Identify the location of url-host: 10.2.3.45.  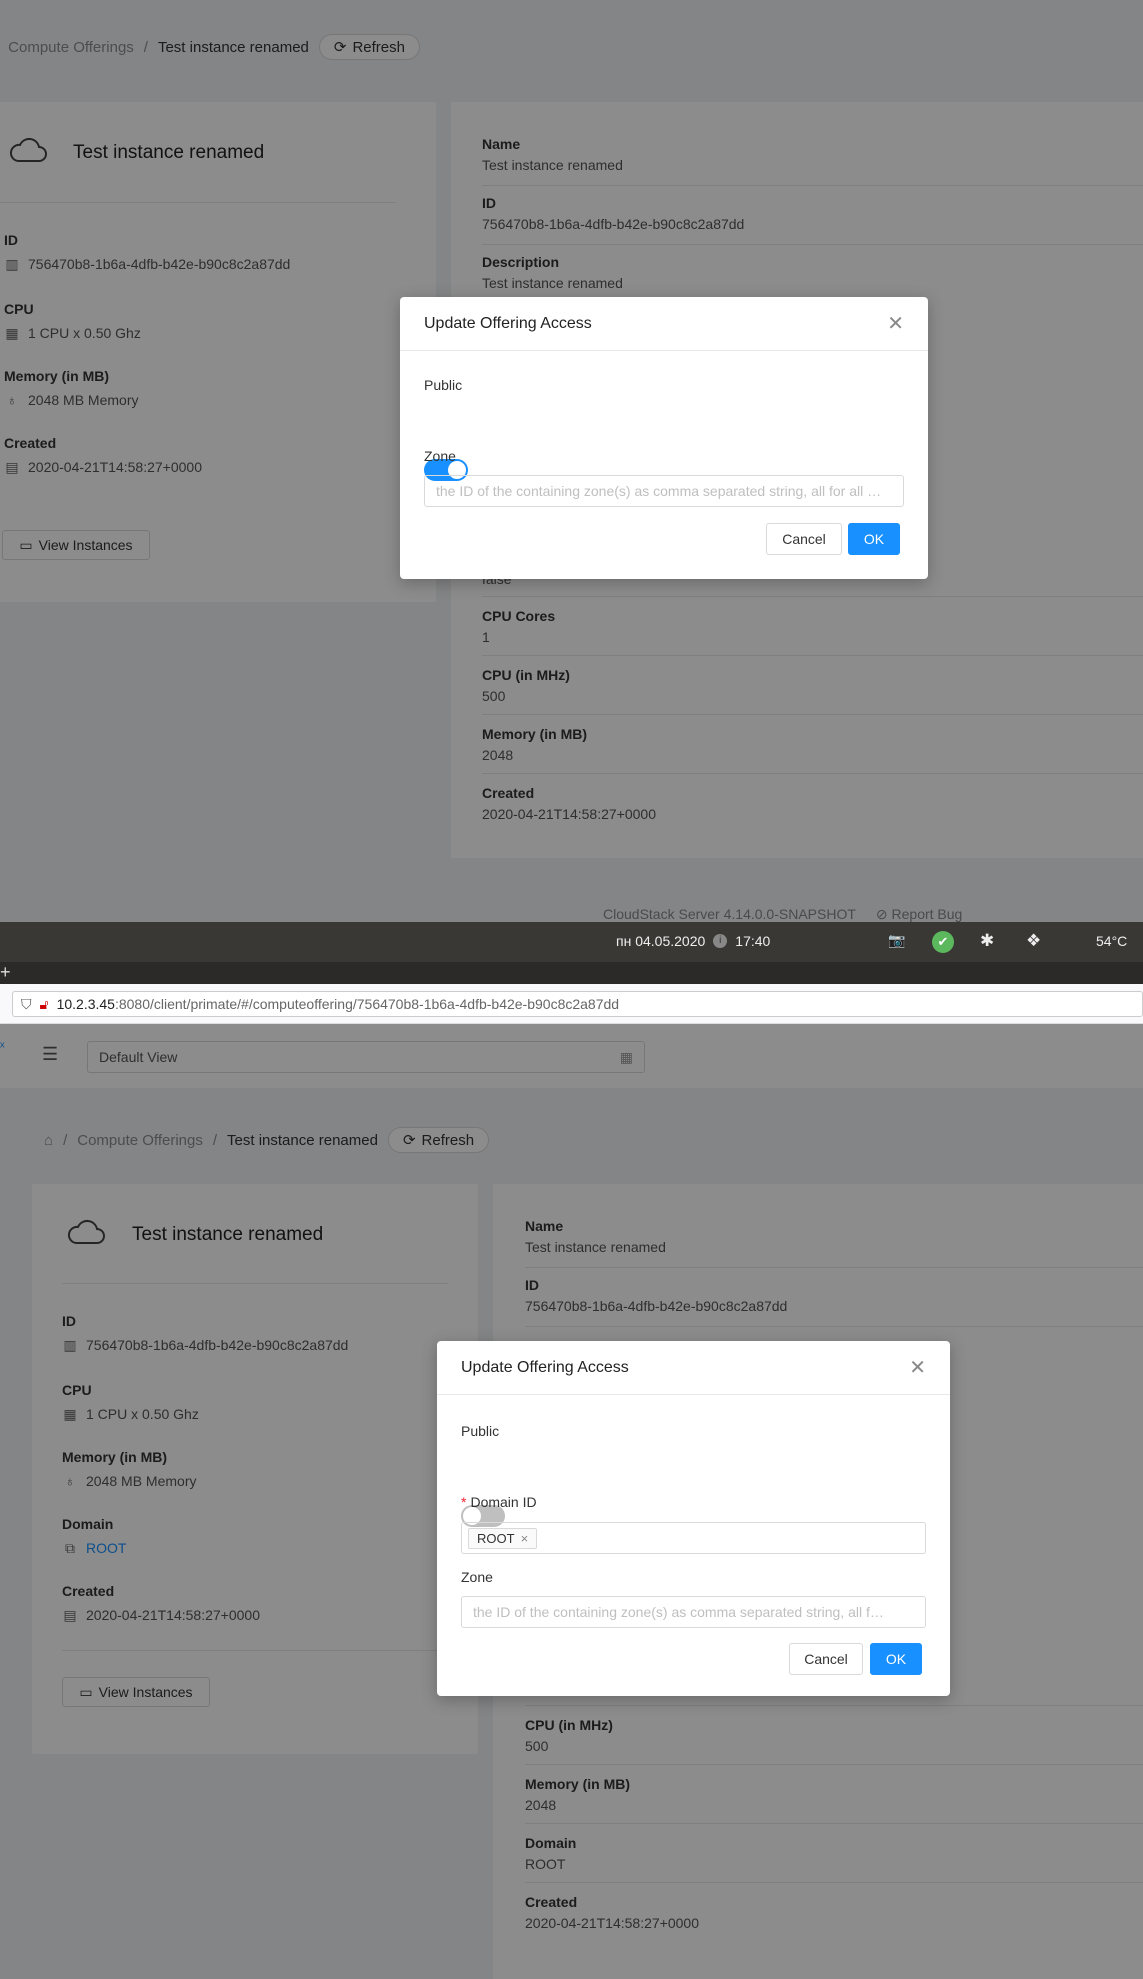
(85, 1004).